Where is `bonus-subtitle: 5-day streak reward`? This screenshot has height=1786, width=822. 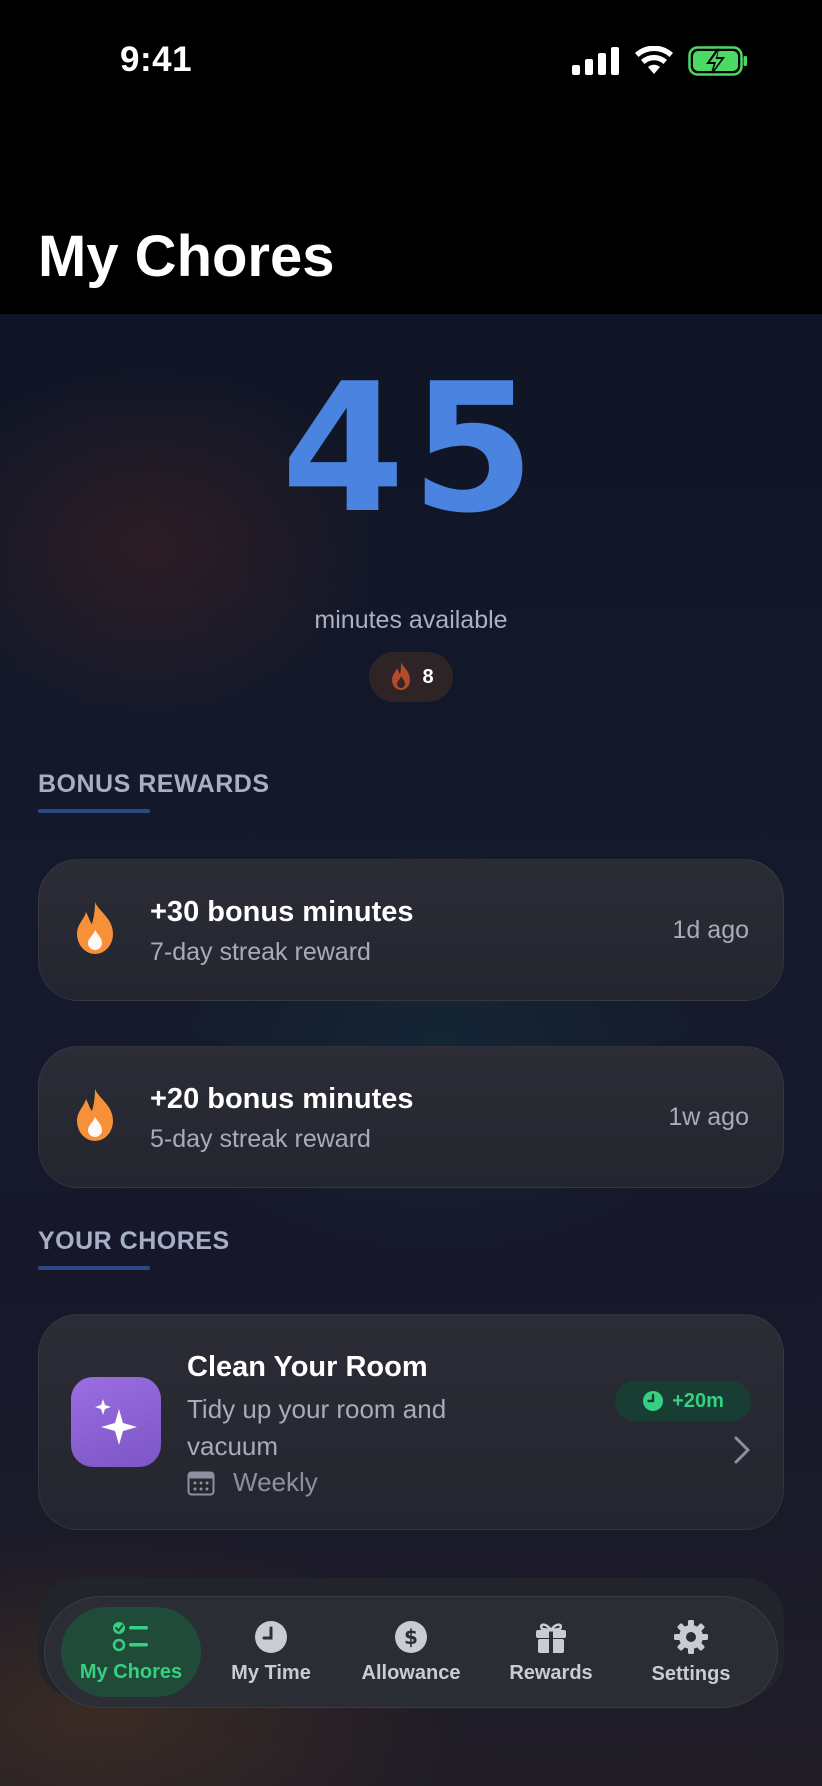
bonus-subtitle: 5-day streak reward is located at coordinates (260, 1139).